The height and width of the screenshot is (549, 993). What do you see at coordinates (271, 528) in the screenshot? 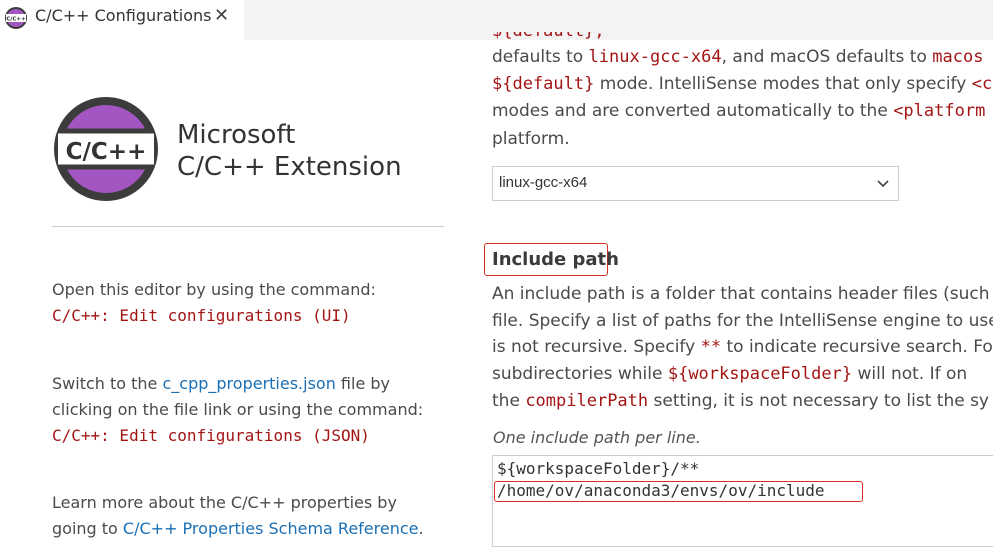
I see `schema-reference-link: C/C++ Properties Schema Reference` at bounding box center [271, 528].